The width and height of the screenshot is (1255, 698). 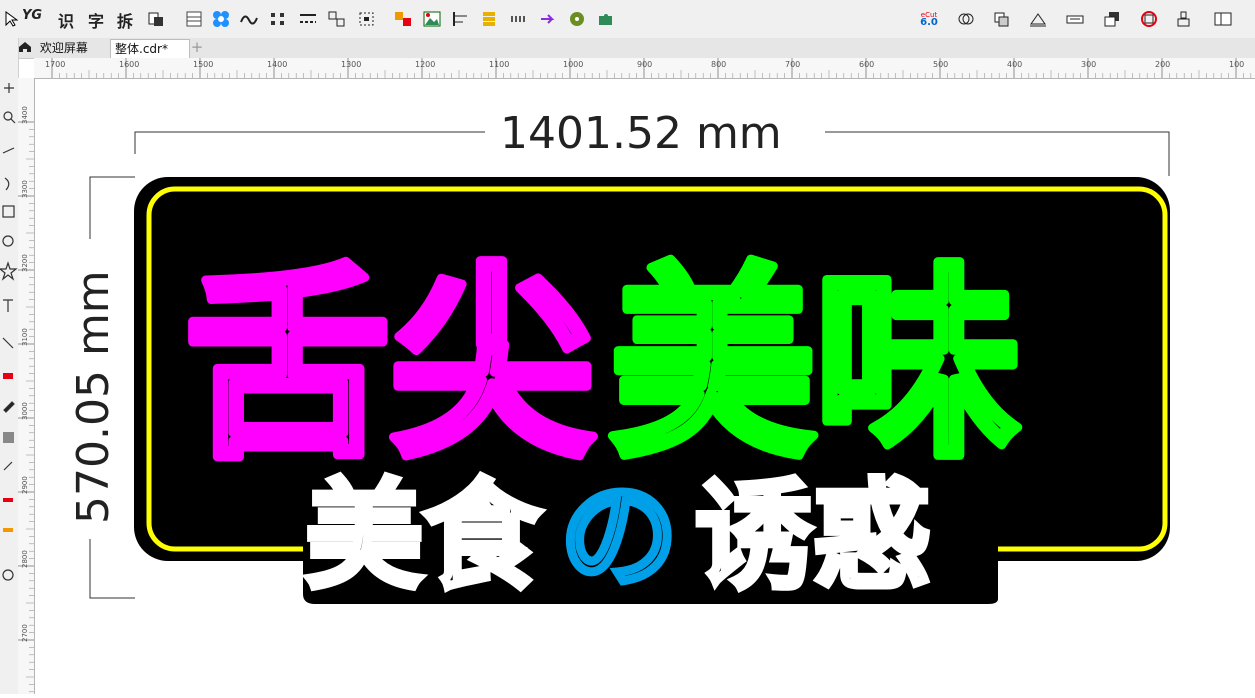 I want to click on table-icon, so click(x=194, y=19).